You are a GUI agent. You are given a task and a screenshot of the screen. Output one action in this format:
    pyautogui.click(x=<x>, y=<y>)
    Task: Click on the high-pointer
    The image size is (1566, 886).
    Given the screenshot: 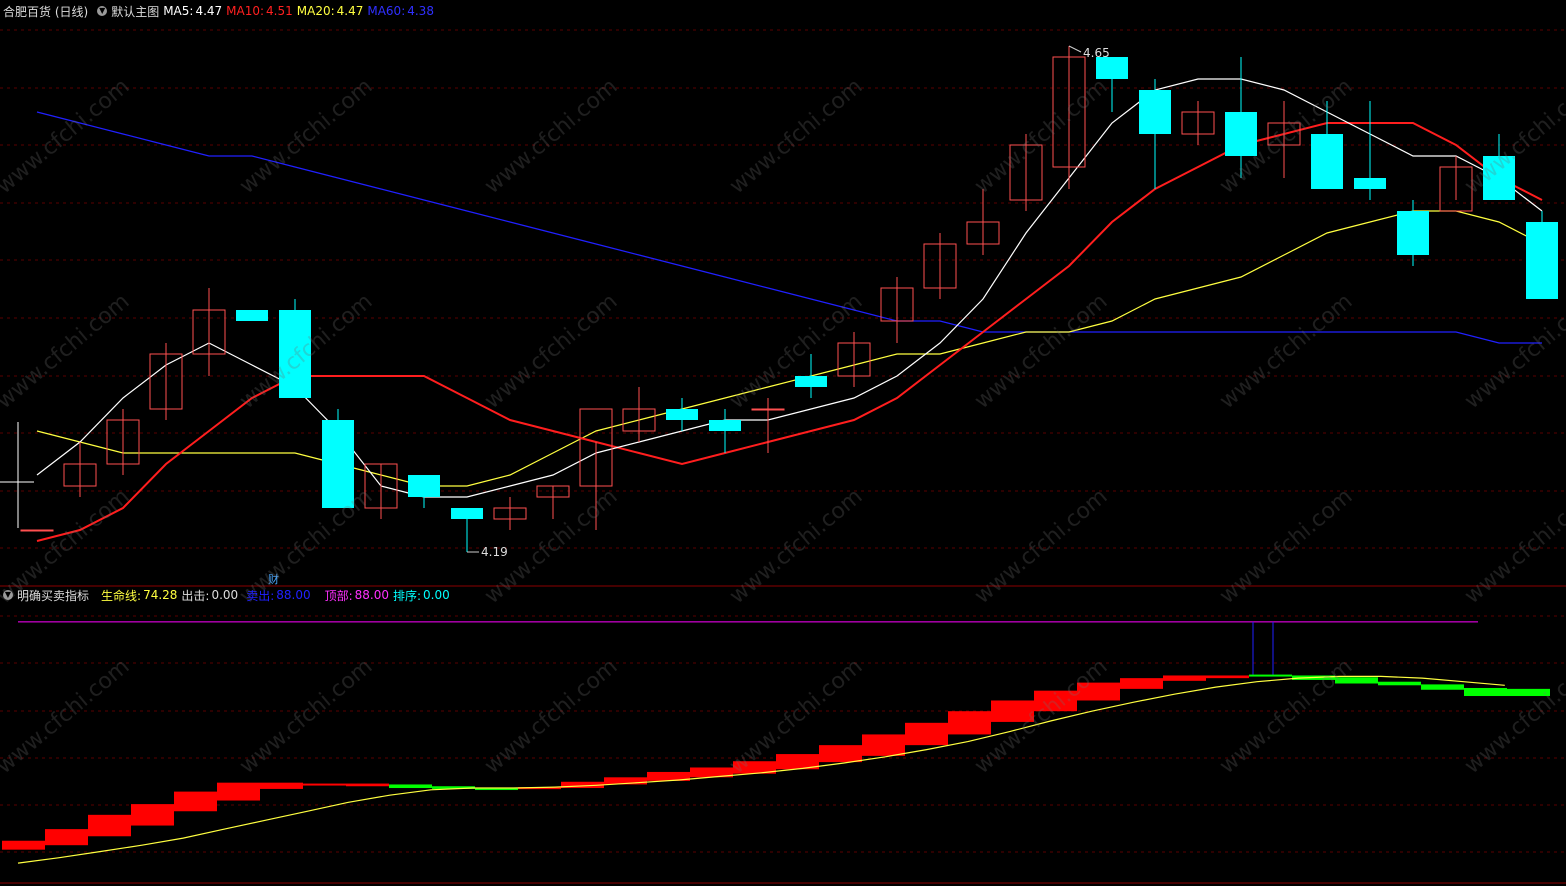 What is the action you would take?
    pyautogui.click(x=1075, y=49)
    